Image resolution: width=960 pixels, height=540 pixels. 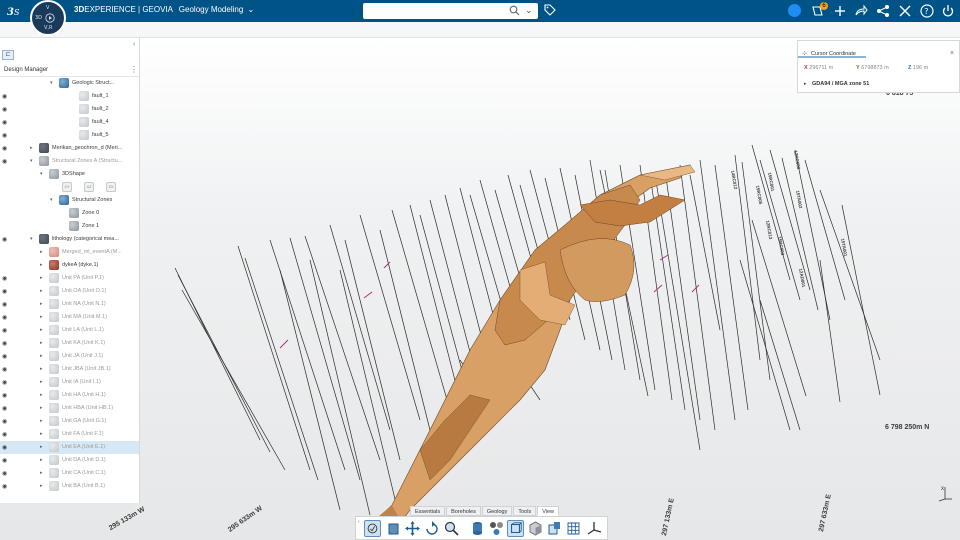 What do you see at coordinates (412, 528) in the screenshot?
I see `pan-icon` at bounding box center [412, 528].